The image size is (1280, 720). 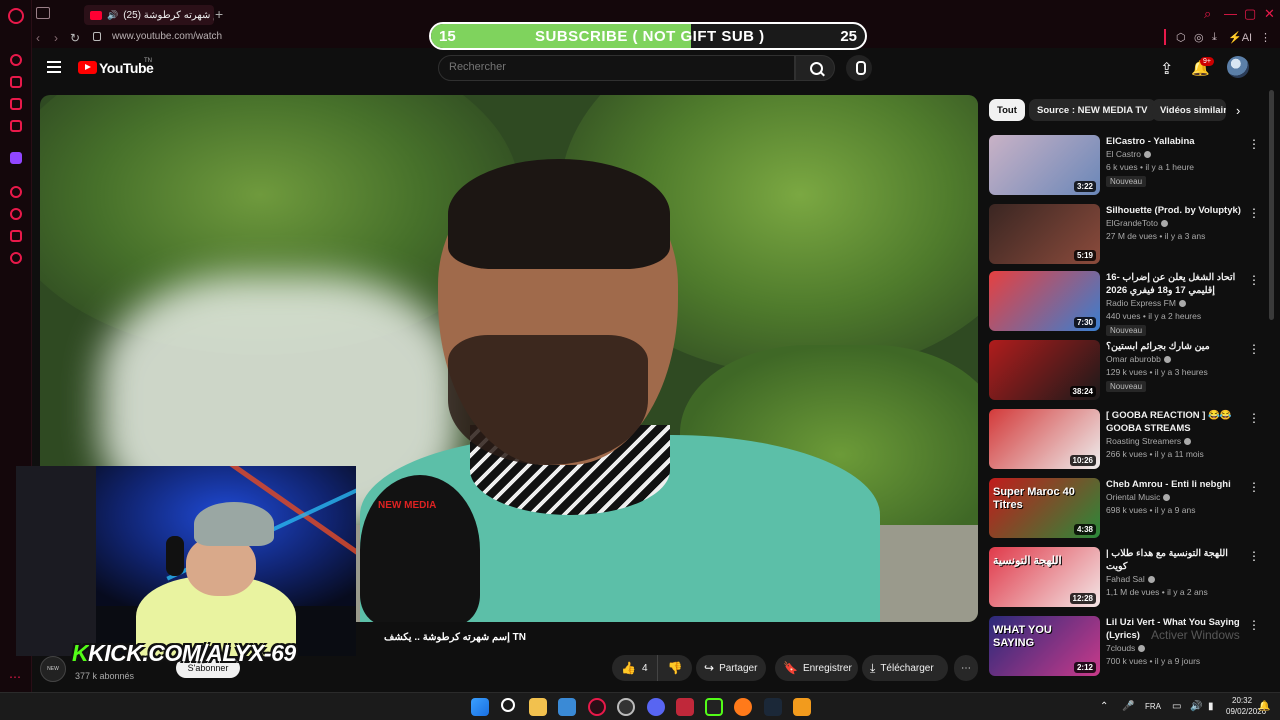 I want to click on settings-icon, so click(x=16, y=258).